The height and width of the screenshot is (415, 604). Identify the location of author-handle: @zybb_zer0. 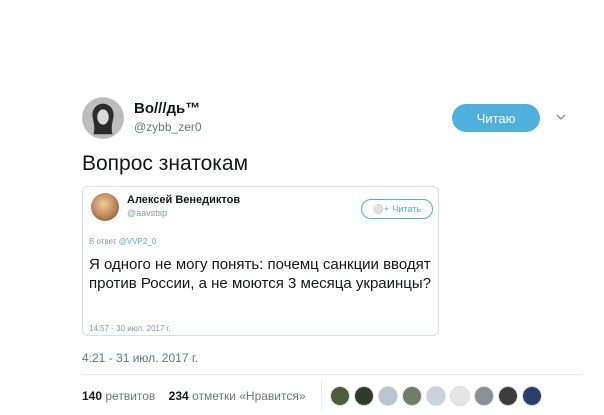
(168, 127).